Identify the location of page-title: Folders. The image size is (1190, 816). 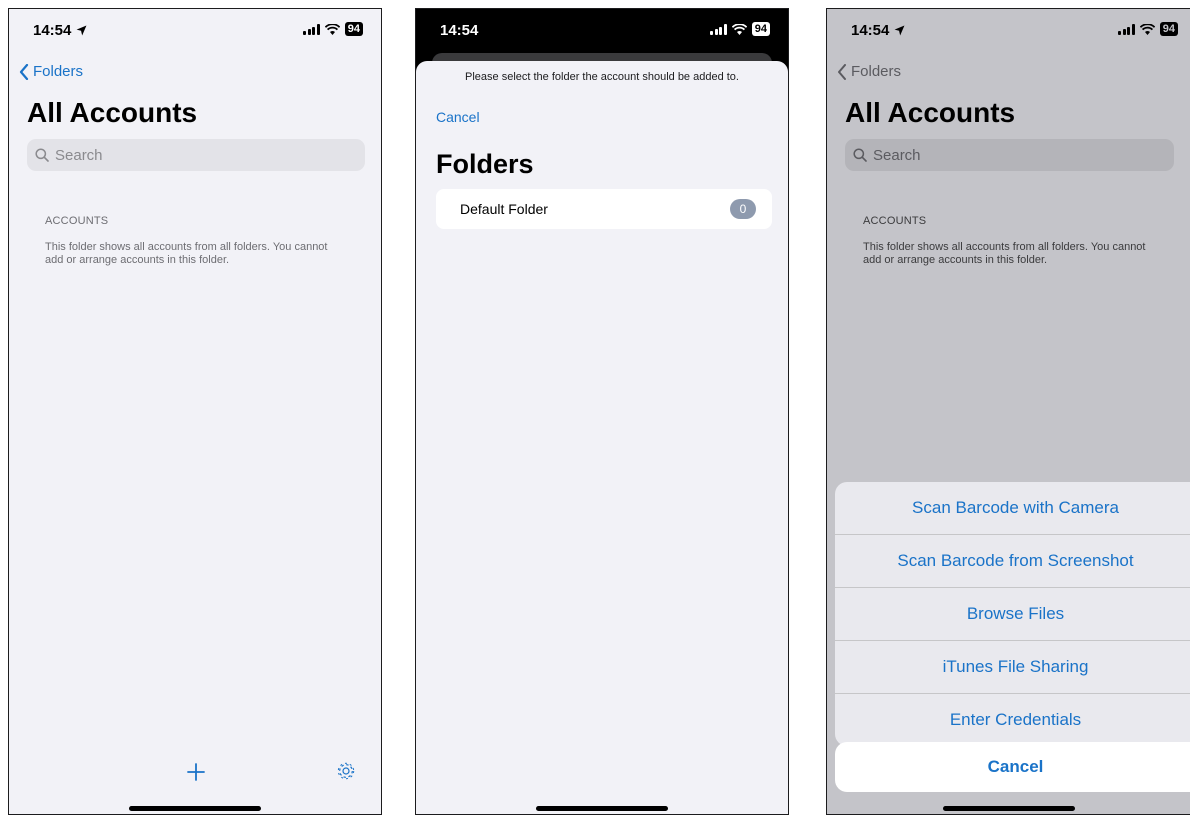
(485, 164).